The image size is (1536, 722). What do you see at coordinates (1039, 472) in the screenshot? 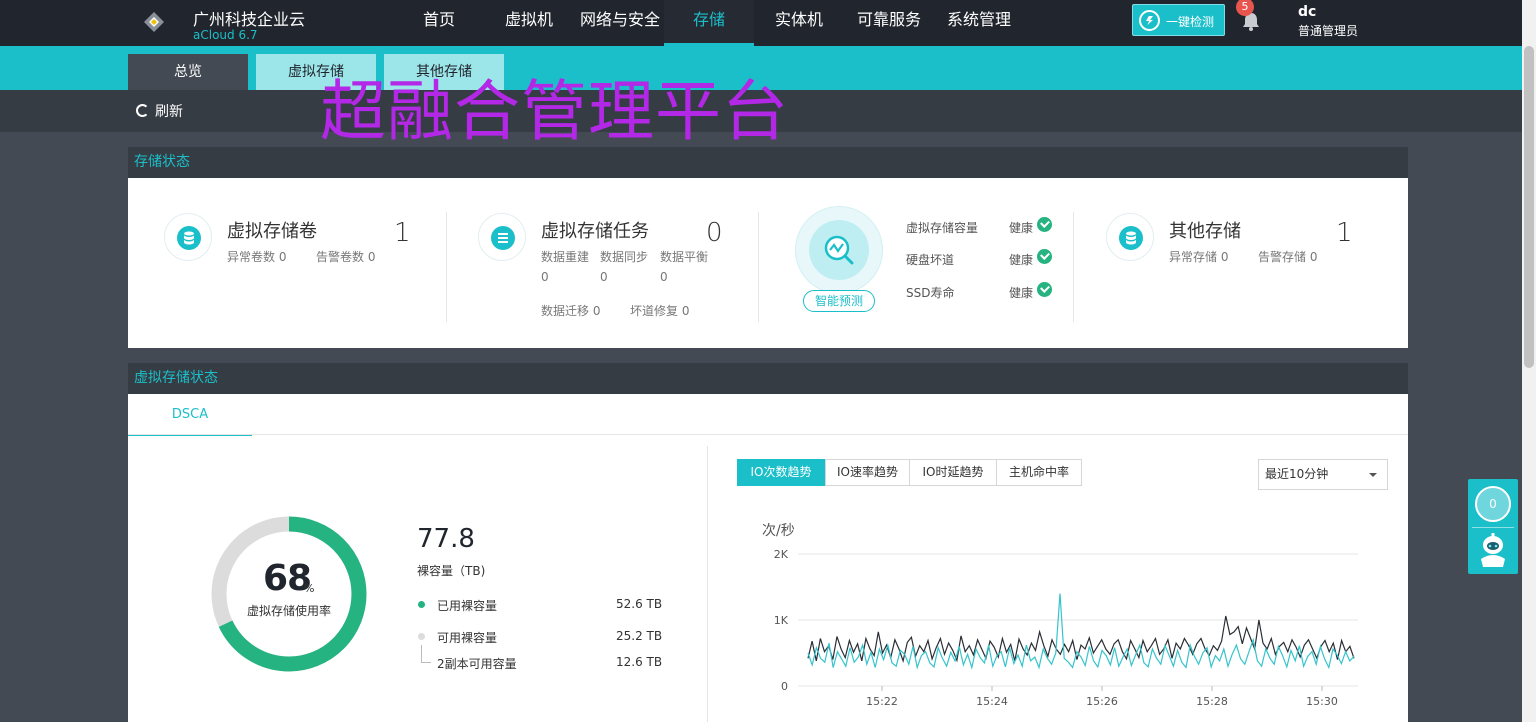
I see `tab-host-hit-rate: 主机命中率` at bounding box center [1039, 472].